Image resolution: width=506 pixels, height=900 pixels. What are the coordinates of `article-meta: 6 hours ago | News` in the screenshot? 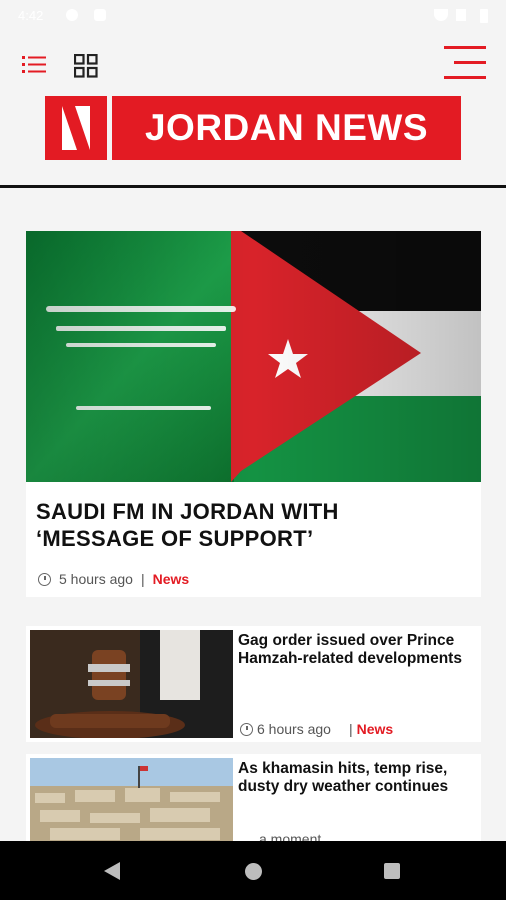 It's located at (316, 729).